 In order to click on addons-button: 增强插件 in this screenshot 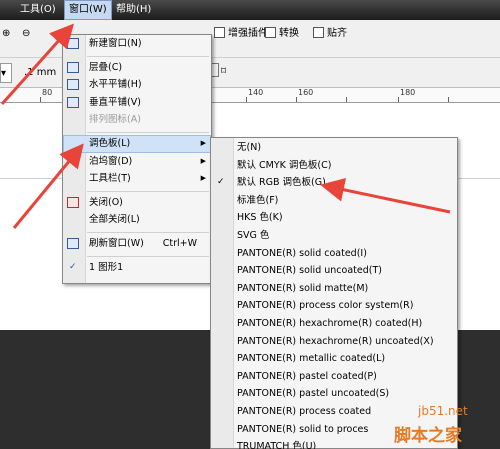, I will do `click(241, 34)`.